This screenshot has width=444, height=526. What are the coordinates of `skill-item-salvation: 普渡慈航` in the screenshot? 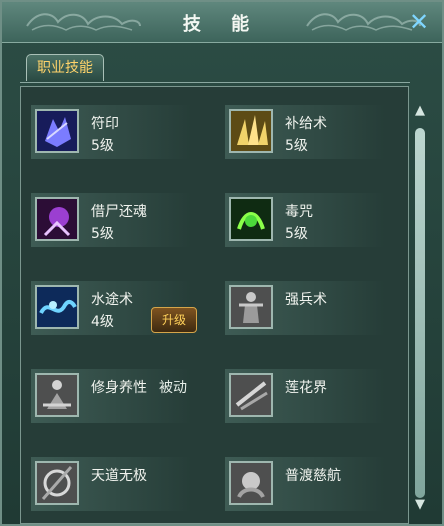 It's located at (300, 484).